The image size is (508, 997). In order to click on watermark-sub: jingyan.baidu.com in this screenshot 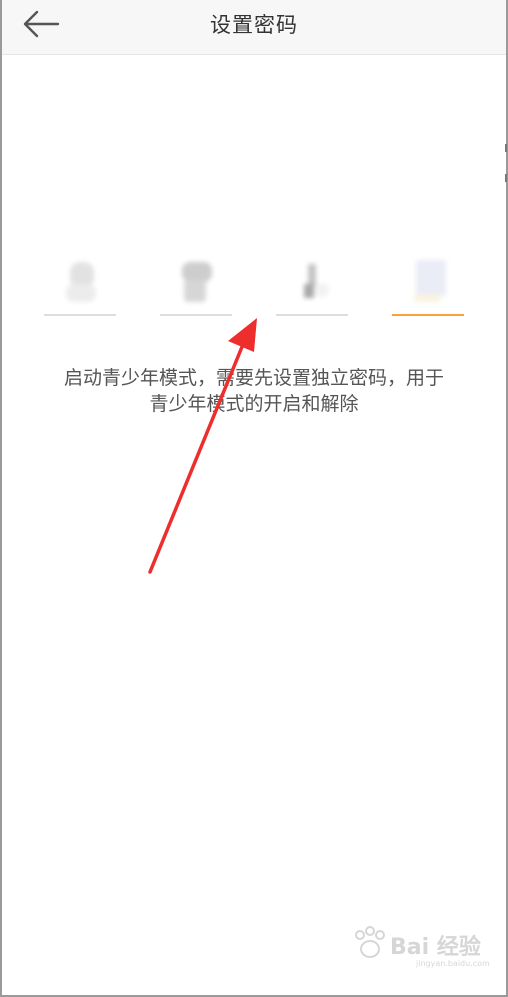, I will do `click(453, 963)`.